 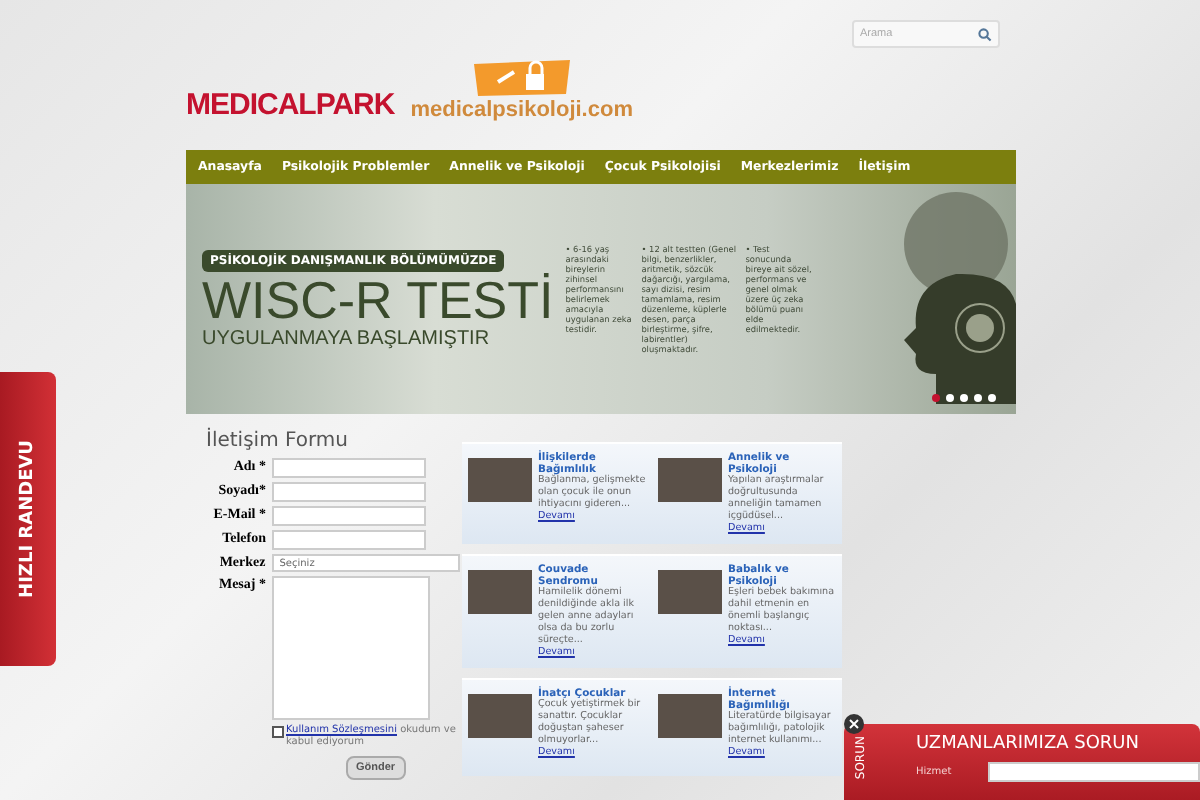 What do you see at coordinates (278, 732) in the screenshot?
I see `checkbox` at bounding box center [278, 732].